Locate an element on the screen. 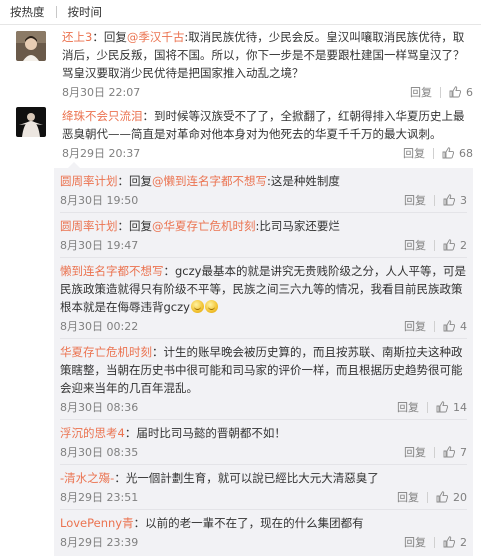  sort-divider is located at coordinates (56, 12).